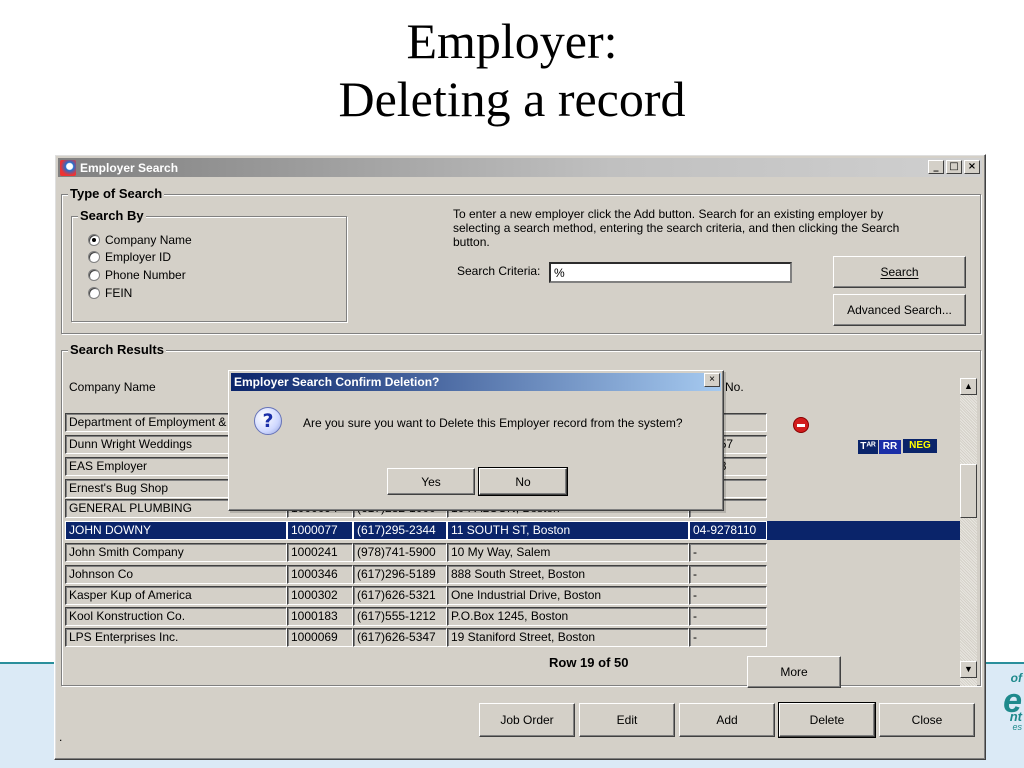 This screenshot has width=1024, height=768. Describe the element at coordinates (320, 552) in the screenshot. I see `cell-id: 1000241` at that location.